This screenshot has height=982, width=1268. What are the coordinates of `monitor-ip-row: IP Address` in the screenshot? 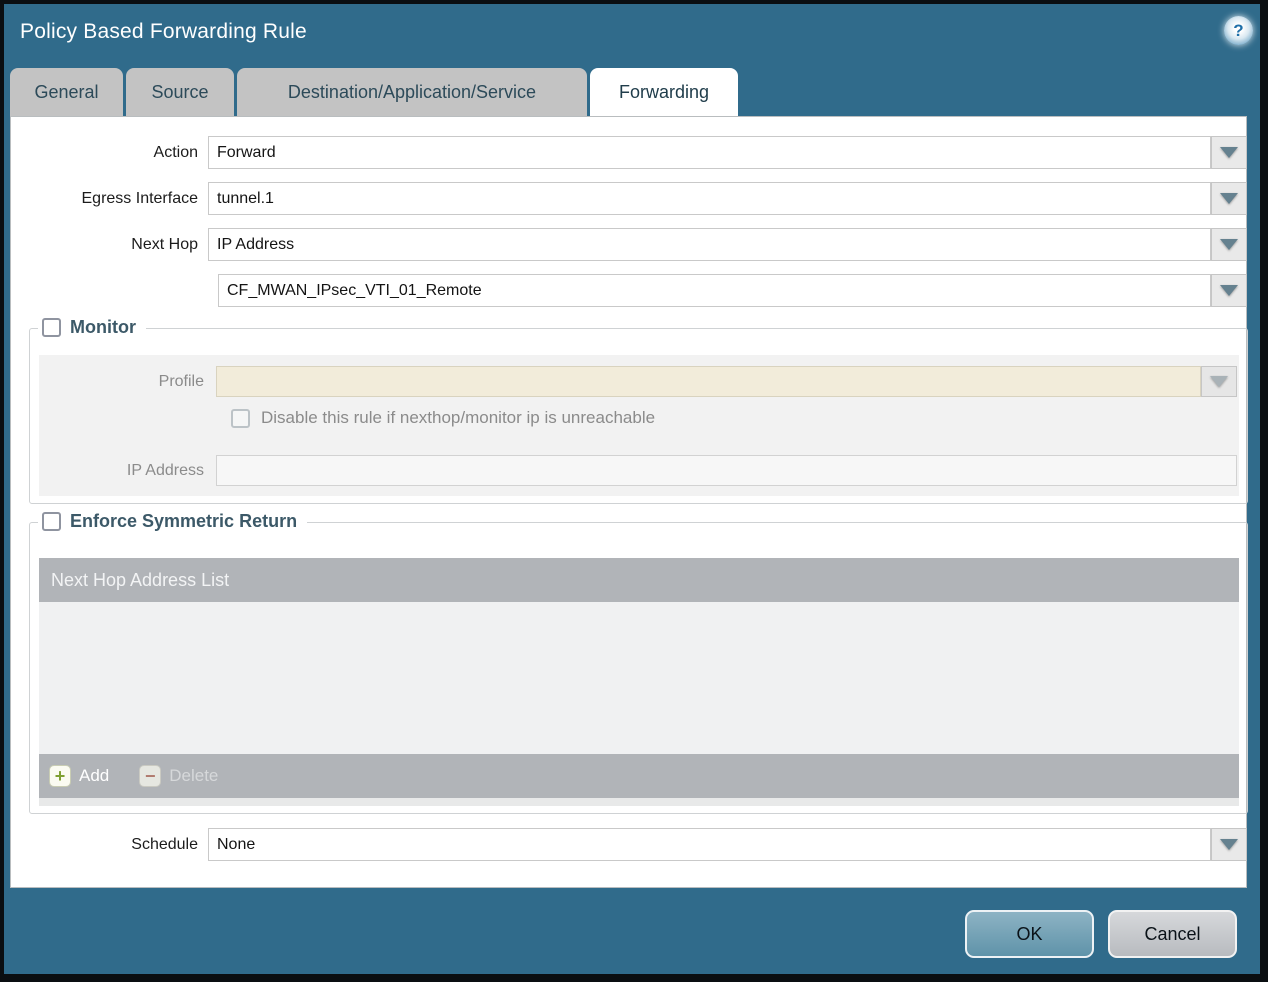 It's located at (638, 470).